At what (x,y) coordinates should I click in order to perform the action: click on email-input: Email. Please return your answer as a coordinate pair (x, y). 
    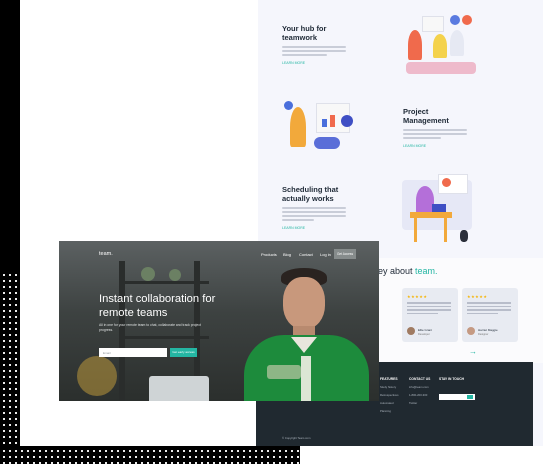
    Looking at the image, I should click on (133, 352).